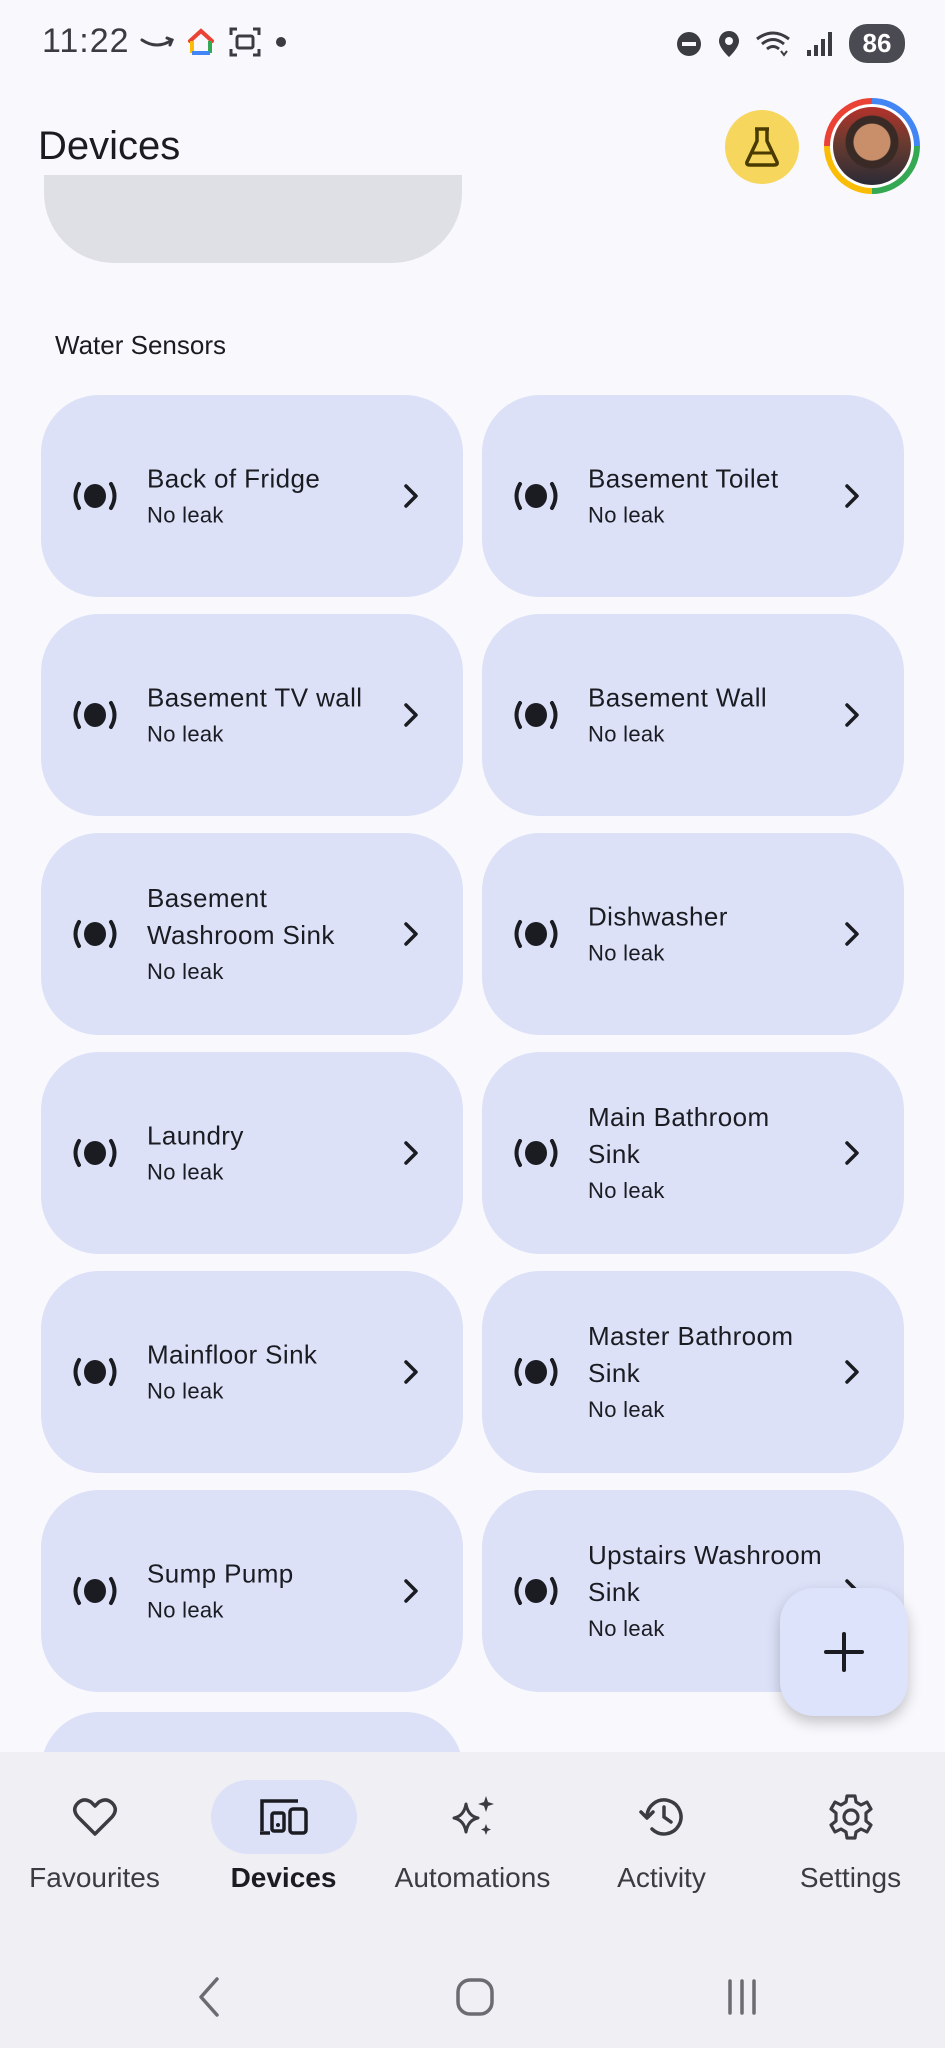 The image size is (945, 2048). What do you see at coordinates (195, 1135) in the screenshot?
I see `device-name: Laundry` at bounding box center [195, 1135].